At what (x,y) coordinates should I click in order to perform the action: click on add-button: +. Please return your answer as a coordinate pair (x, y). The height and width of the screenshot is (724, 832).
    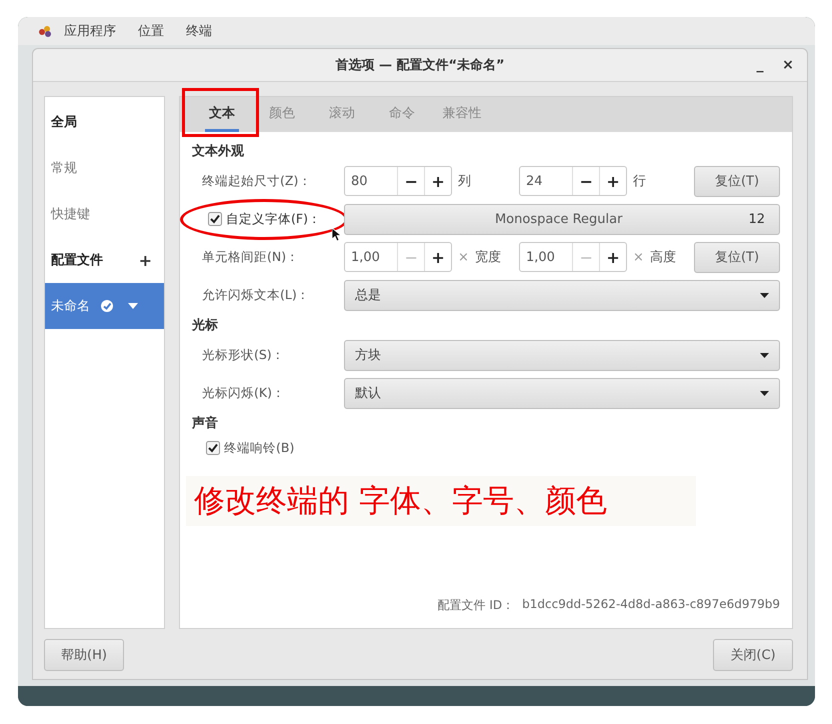
    Looking at the image, I should click on (145, 260).